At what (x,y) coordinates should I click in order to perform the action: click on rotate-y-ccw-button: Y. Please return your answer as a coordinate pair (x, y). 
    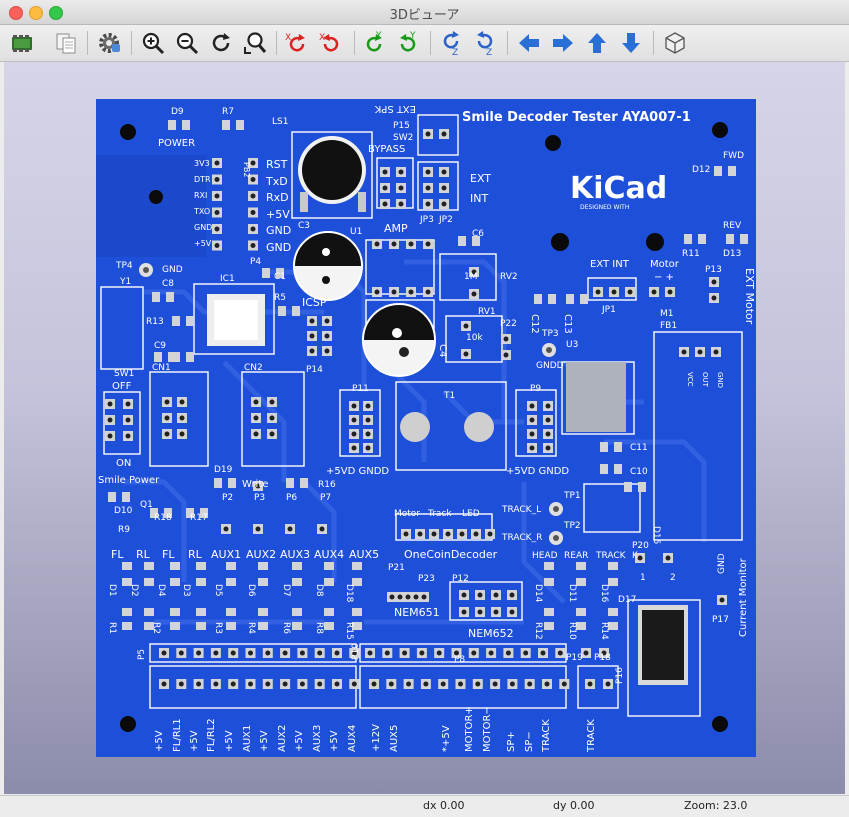
    Looking at the image, I should click on (408, 43).